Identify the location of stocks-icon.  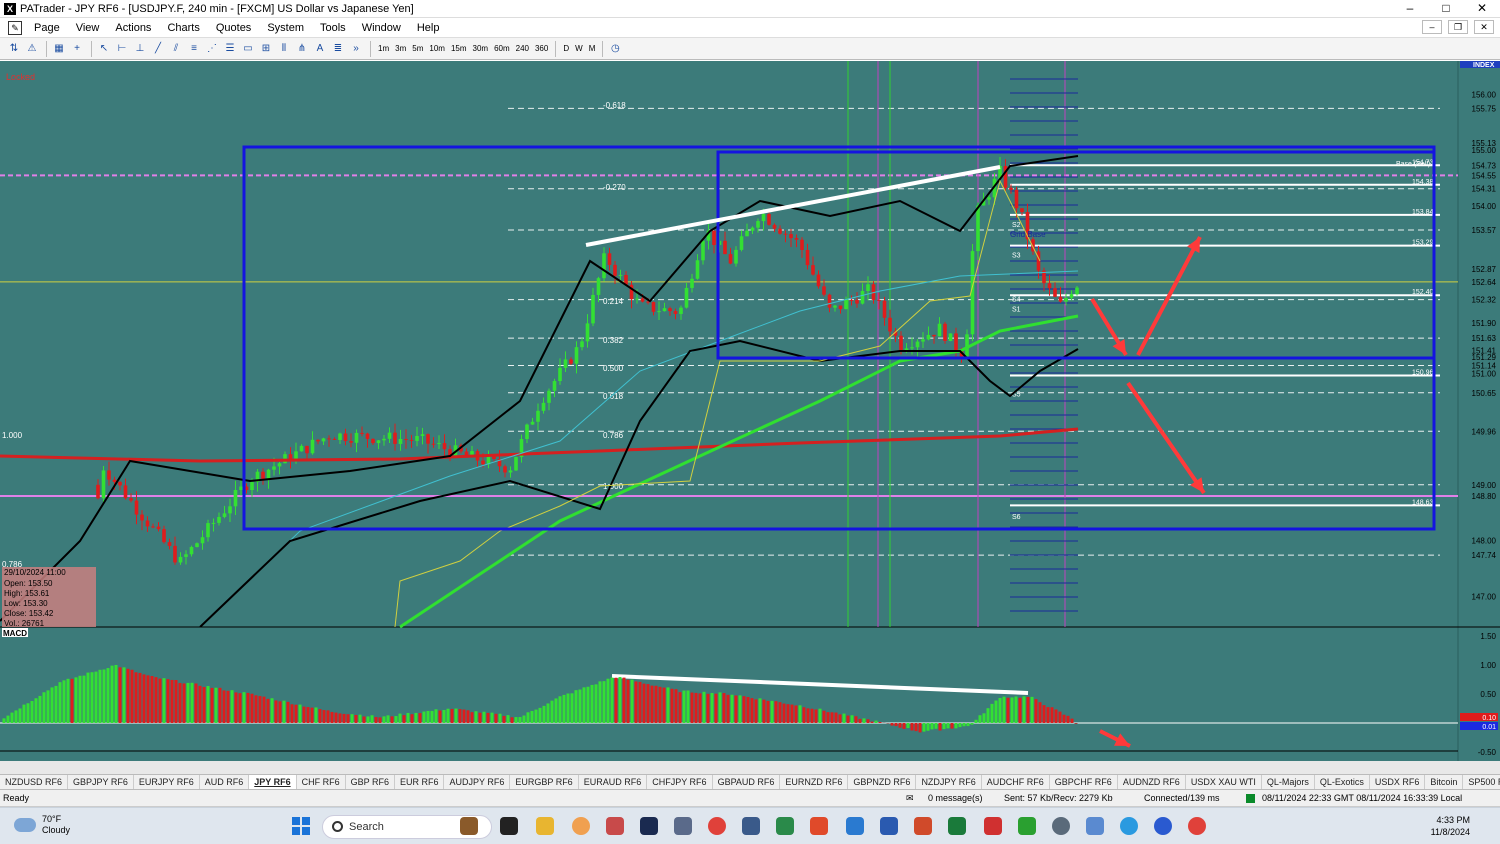
(785, 826).